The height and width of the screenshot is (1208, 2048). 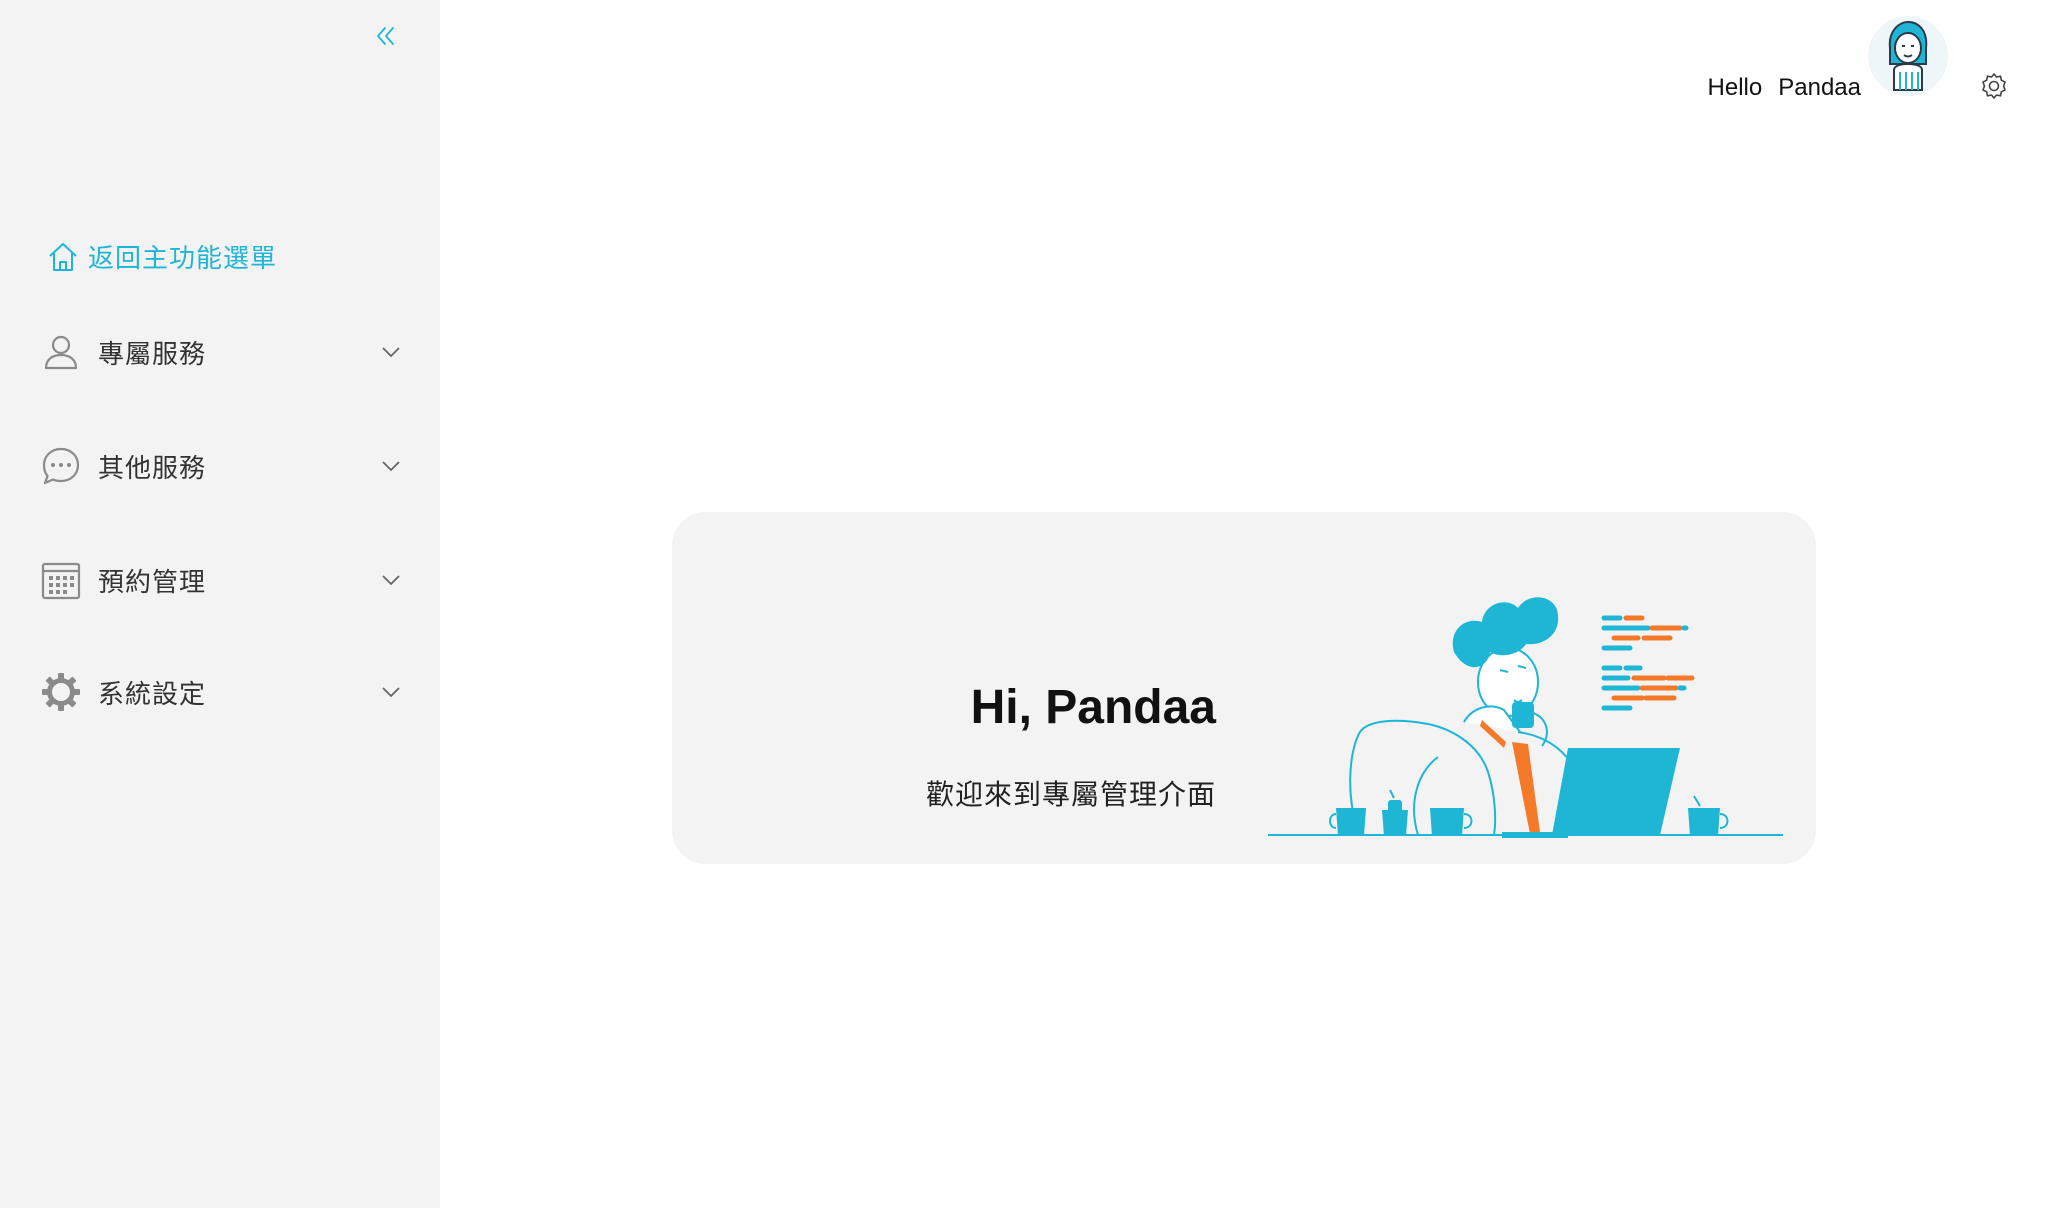 I want to click on sidebar-item-system-settings: 系統設定, so click(x=223, y=692).